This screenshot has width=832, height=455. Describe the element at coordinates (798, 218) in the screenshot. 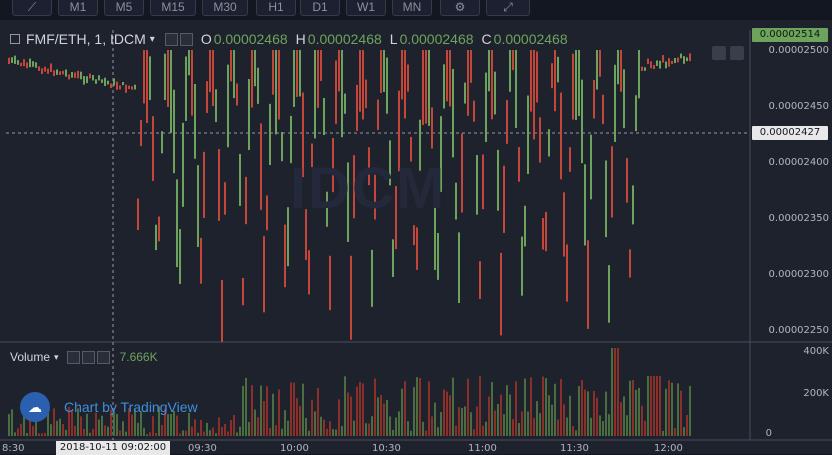

I see `price-axis-label: 0.00002350` at that location.